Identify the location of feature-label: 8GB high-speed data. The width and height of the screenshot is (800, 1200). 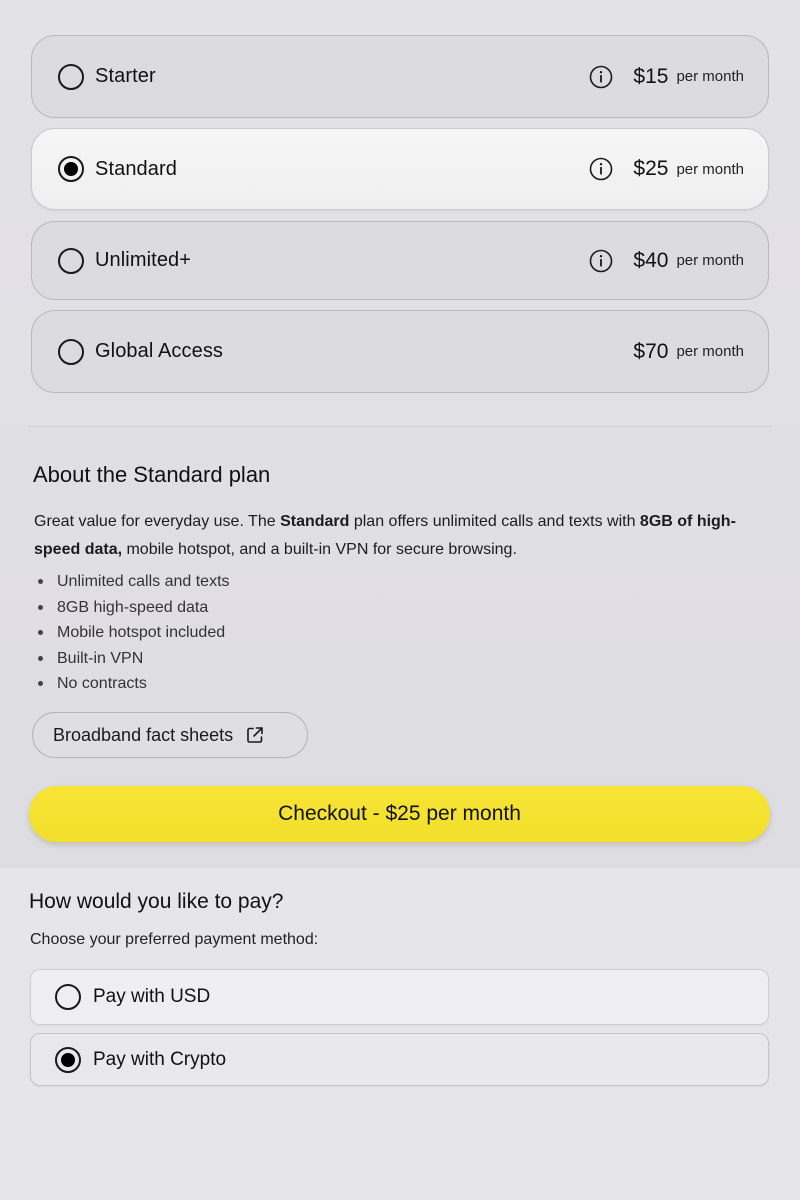
(133, 607).